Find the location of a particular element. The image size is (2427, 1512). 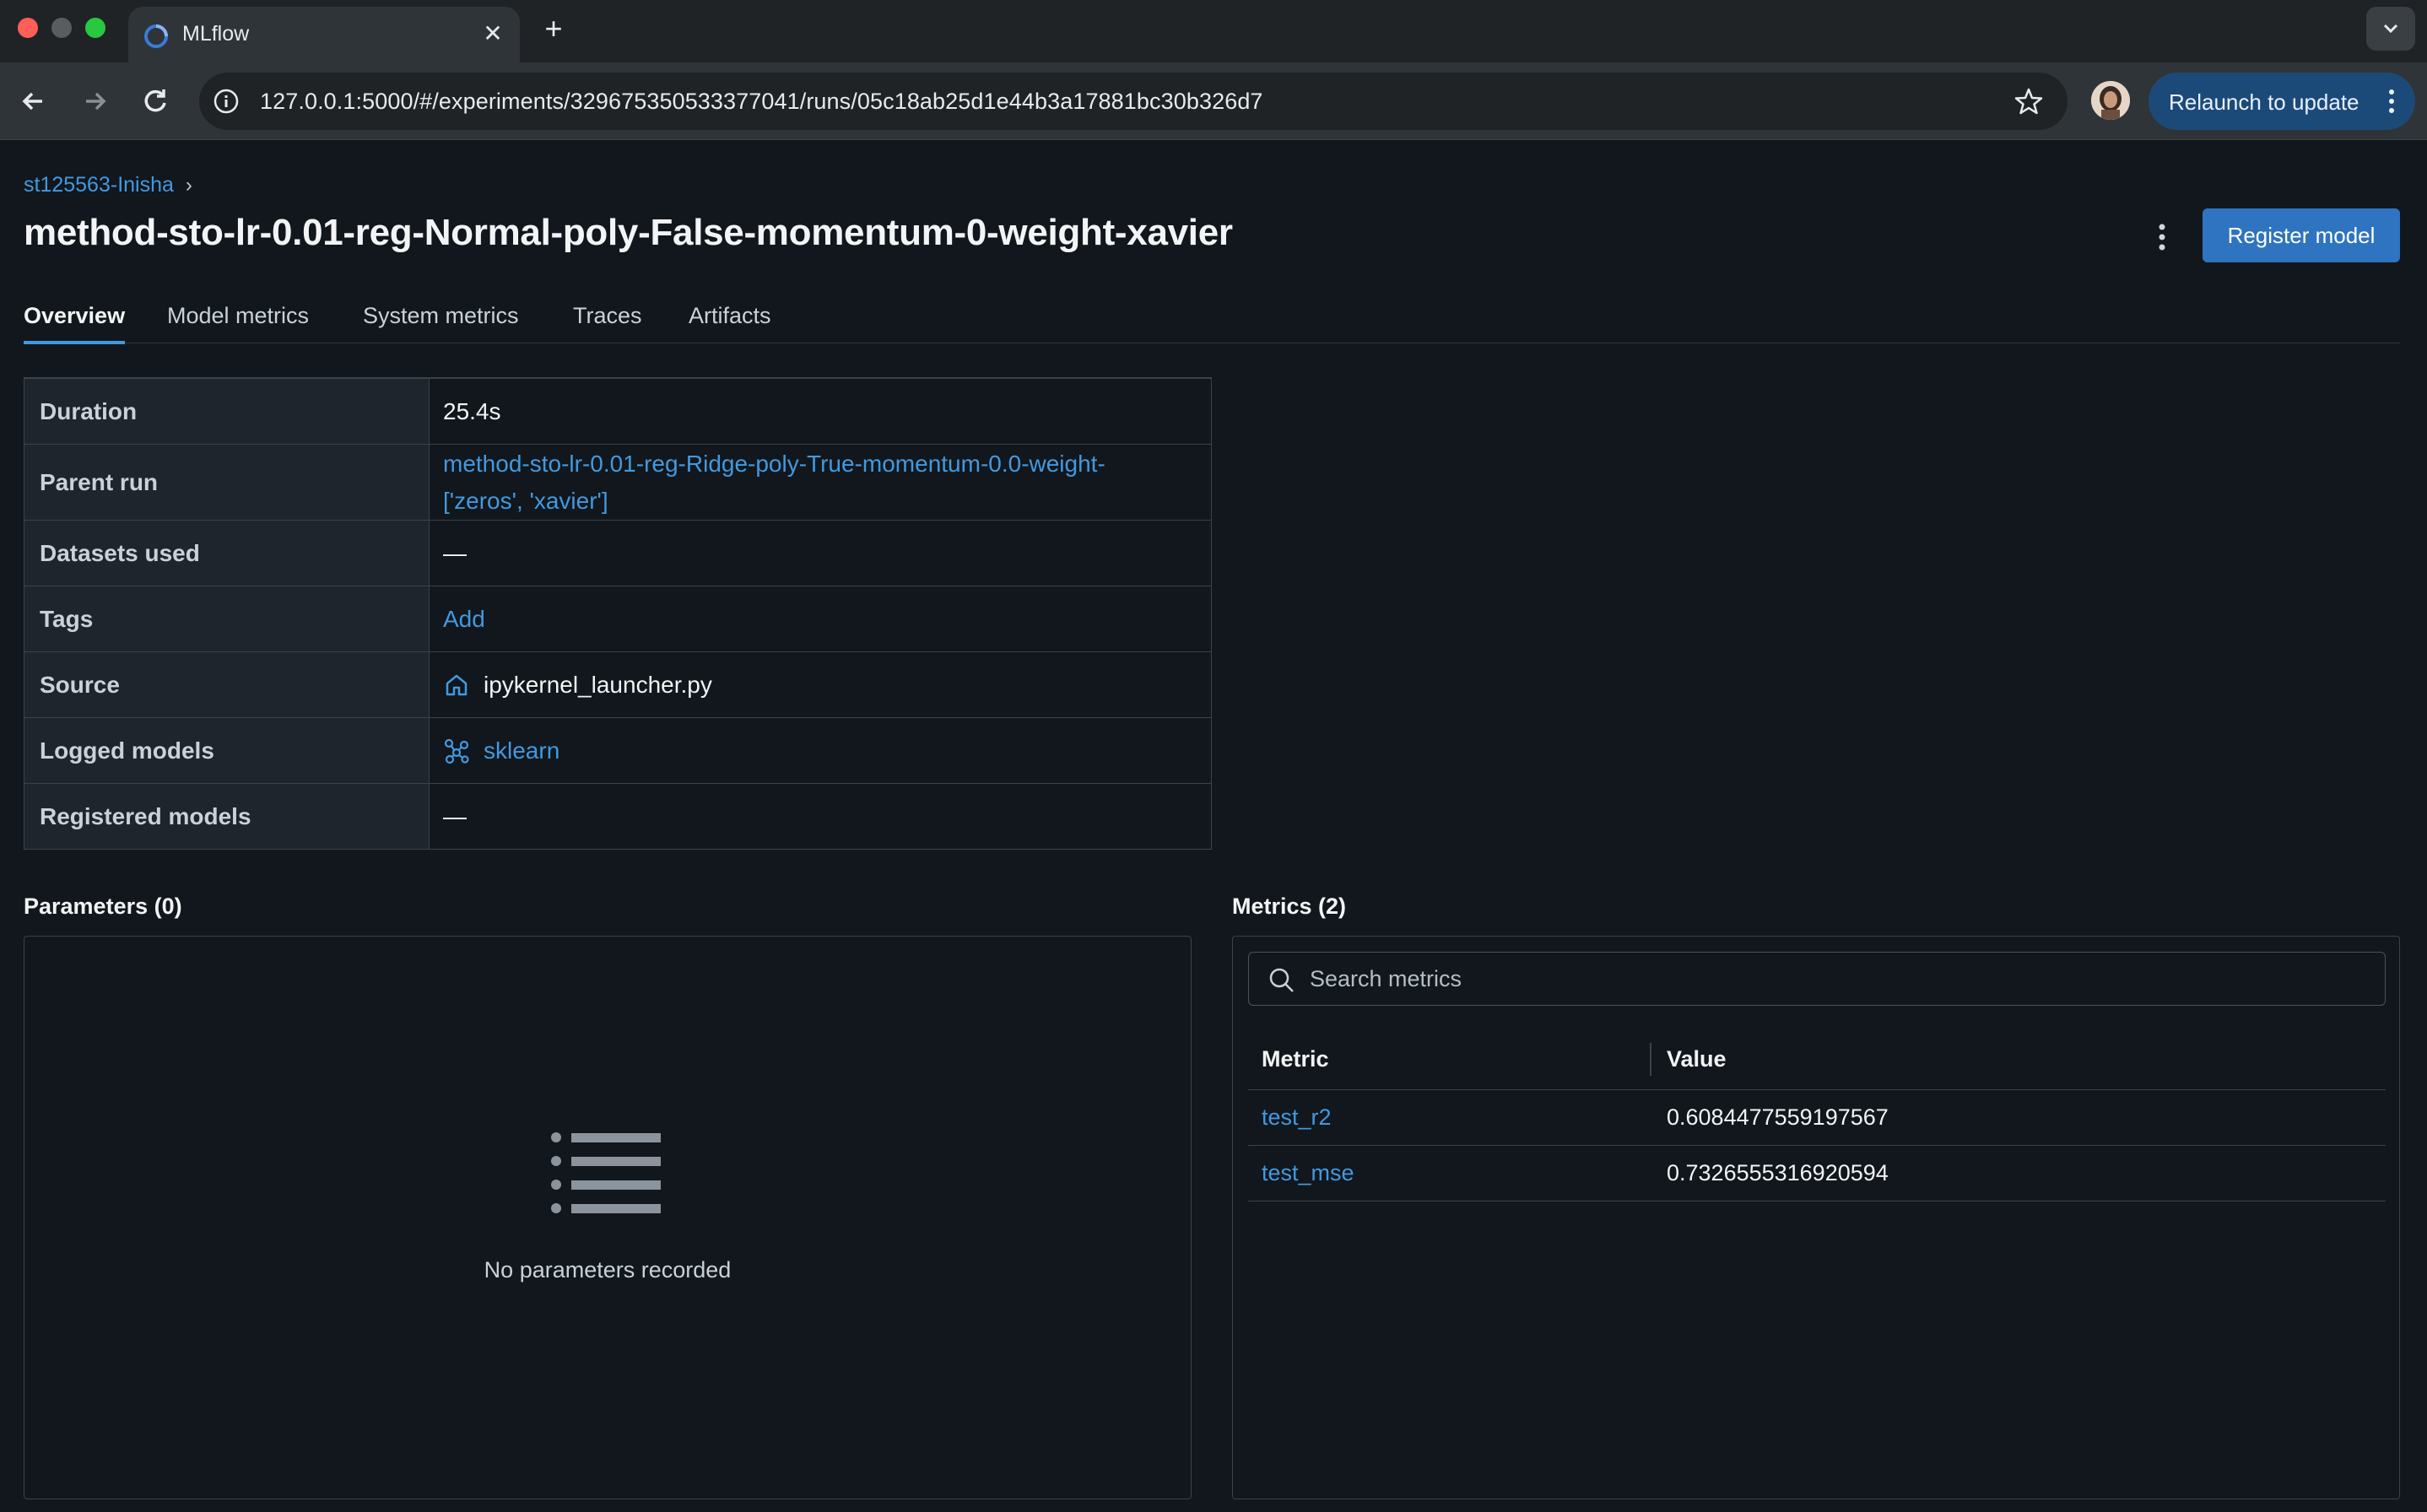

table-row: test_r2 0.6084477559197567 is located at coordinates (1817, 1118).